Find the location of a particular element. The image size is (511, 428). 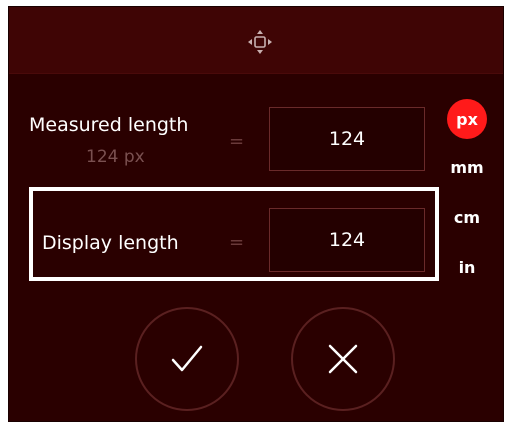

display-length-label: Display length is located at coordinates (110, 243).